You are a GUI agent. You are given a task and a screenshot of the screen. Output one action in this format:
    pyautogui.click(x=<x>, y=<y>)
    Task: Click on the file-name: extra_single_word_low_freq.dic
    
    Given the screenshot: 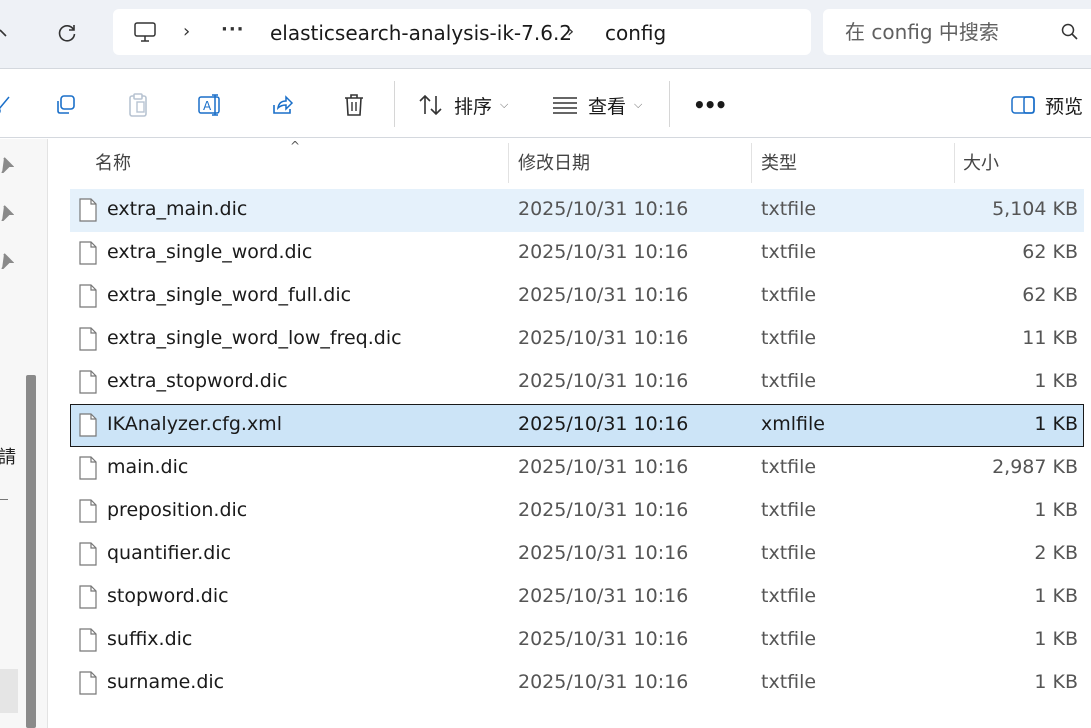 What is the action you would take?
    pyautogui.click(x=254, y=338)
    